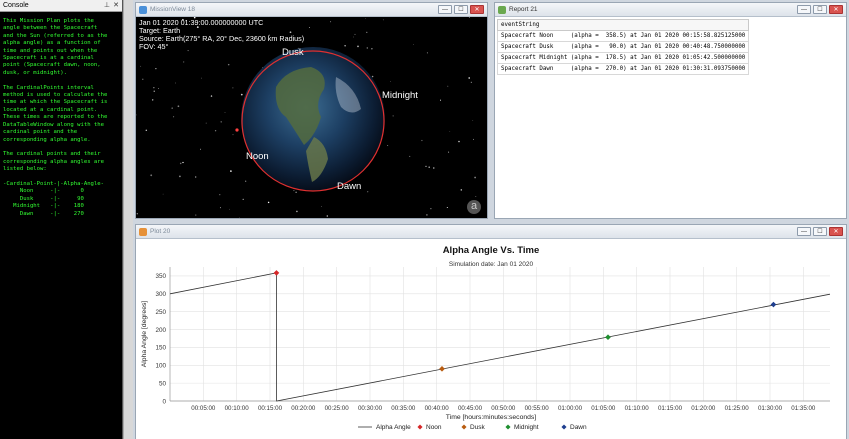 This screenshot has height=439, width=849. I want to click on y-tick-label: 150, so click(160, 348).